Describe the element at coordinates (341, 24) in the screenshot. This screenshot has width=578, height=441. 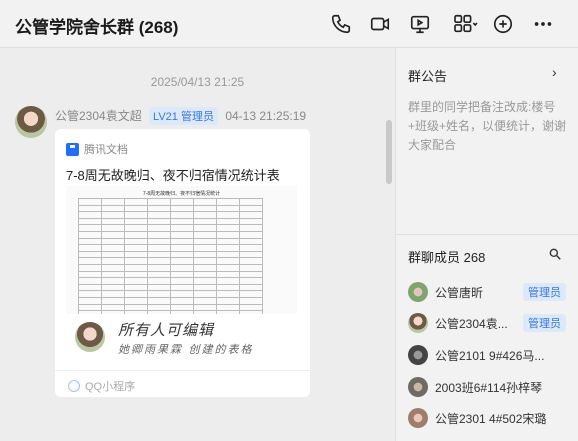
I see `phone-icon` at that location.